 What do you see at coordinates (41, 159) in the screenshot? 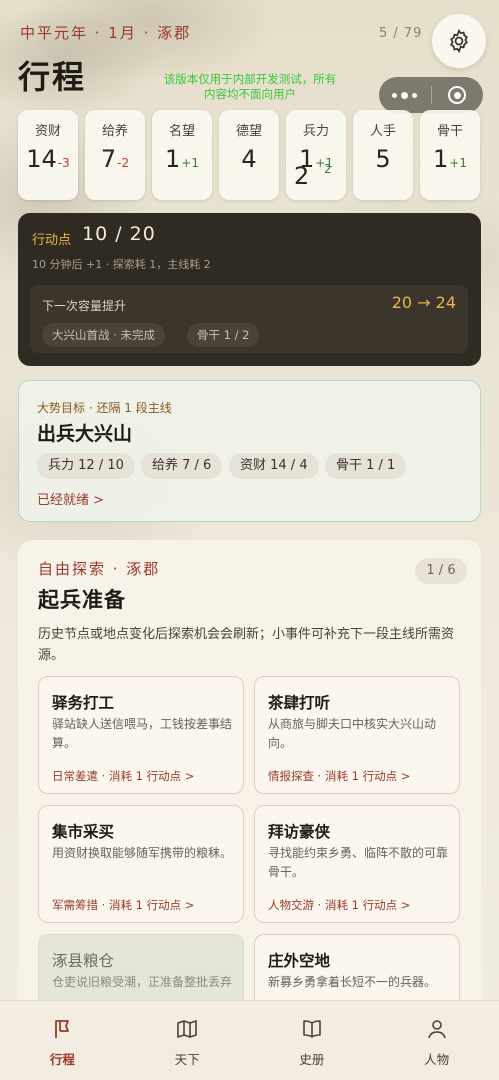
I see `stat-value: 14` at bounding box center [41, 159].